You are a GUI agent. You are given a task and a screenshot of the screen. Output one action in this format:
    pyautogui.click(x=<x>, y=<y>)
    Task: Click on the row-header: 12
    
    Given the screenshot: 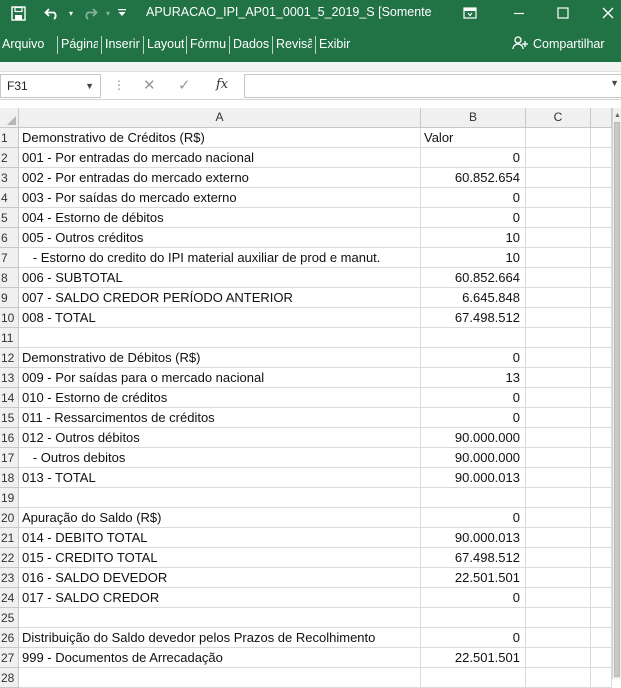 What is the action you would take?
    pyautogui.click(x=9, y=358)
    